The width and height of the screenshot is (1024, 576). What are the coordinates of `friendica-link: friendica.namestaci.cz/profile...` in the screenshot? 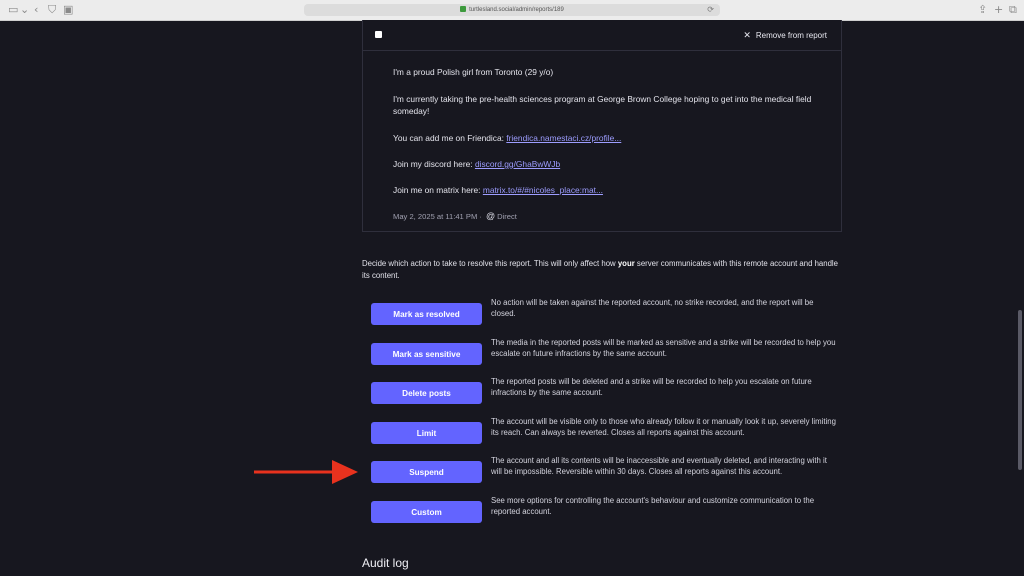 It's located at (563, 138).